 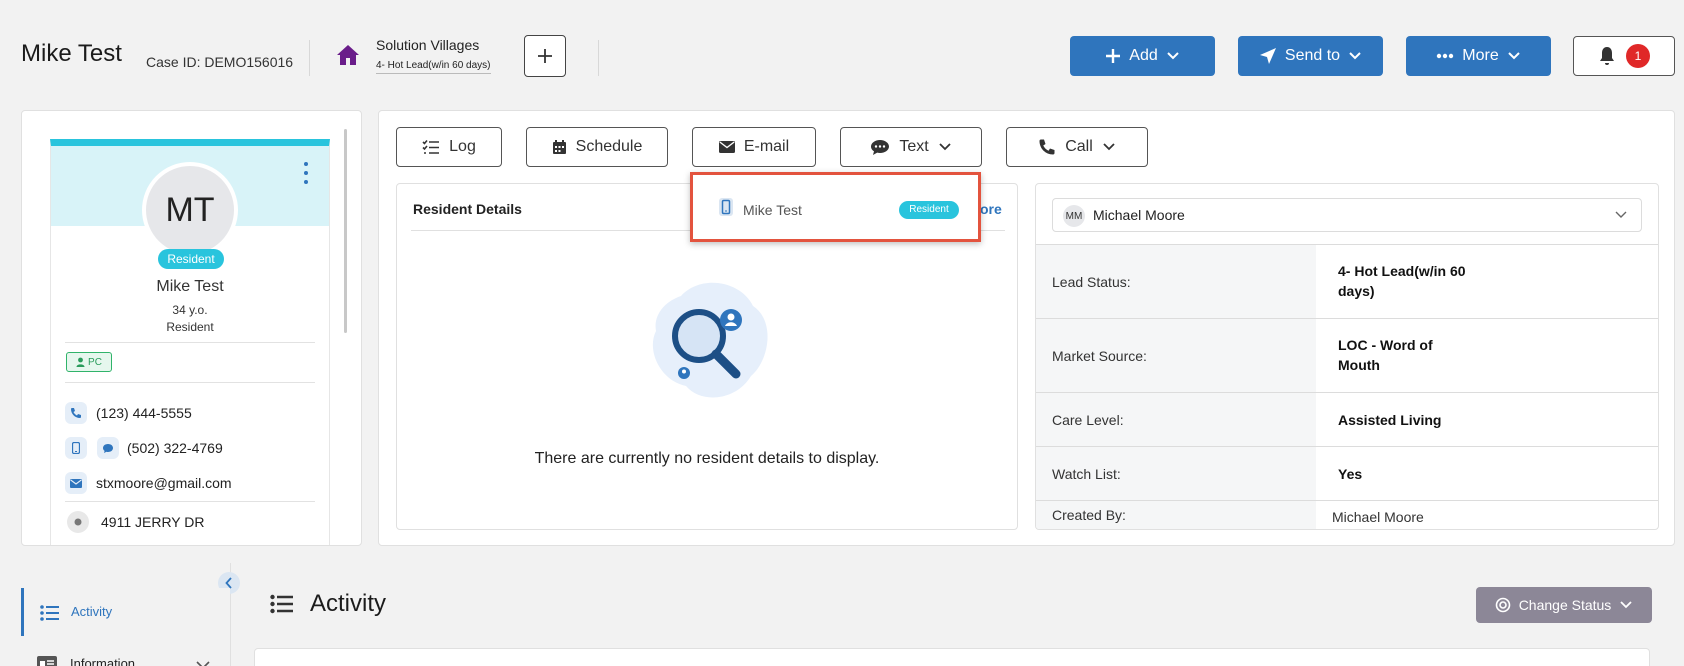 I want to click on nav-item-label: Information, so click(x=103, y=661).